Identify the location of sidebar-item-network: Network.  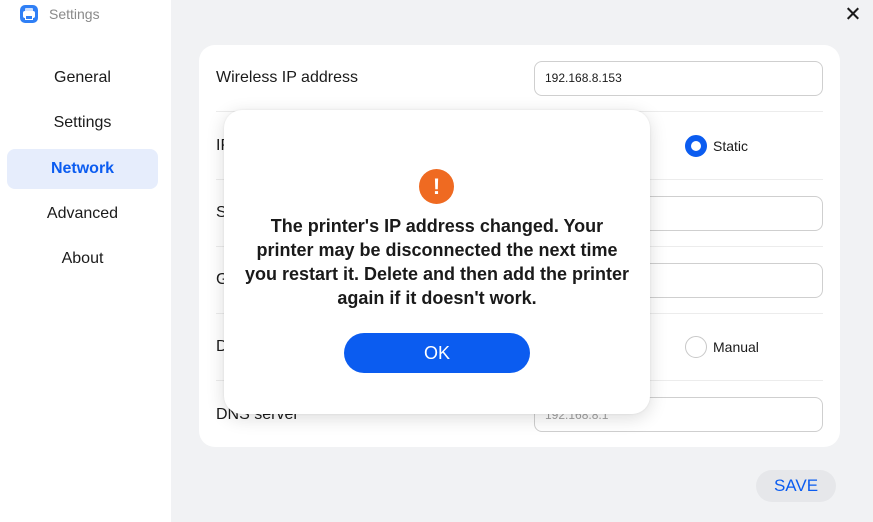
(82, 168).